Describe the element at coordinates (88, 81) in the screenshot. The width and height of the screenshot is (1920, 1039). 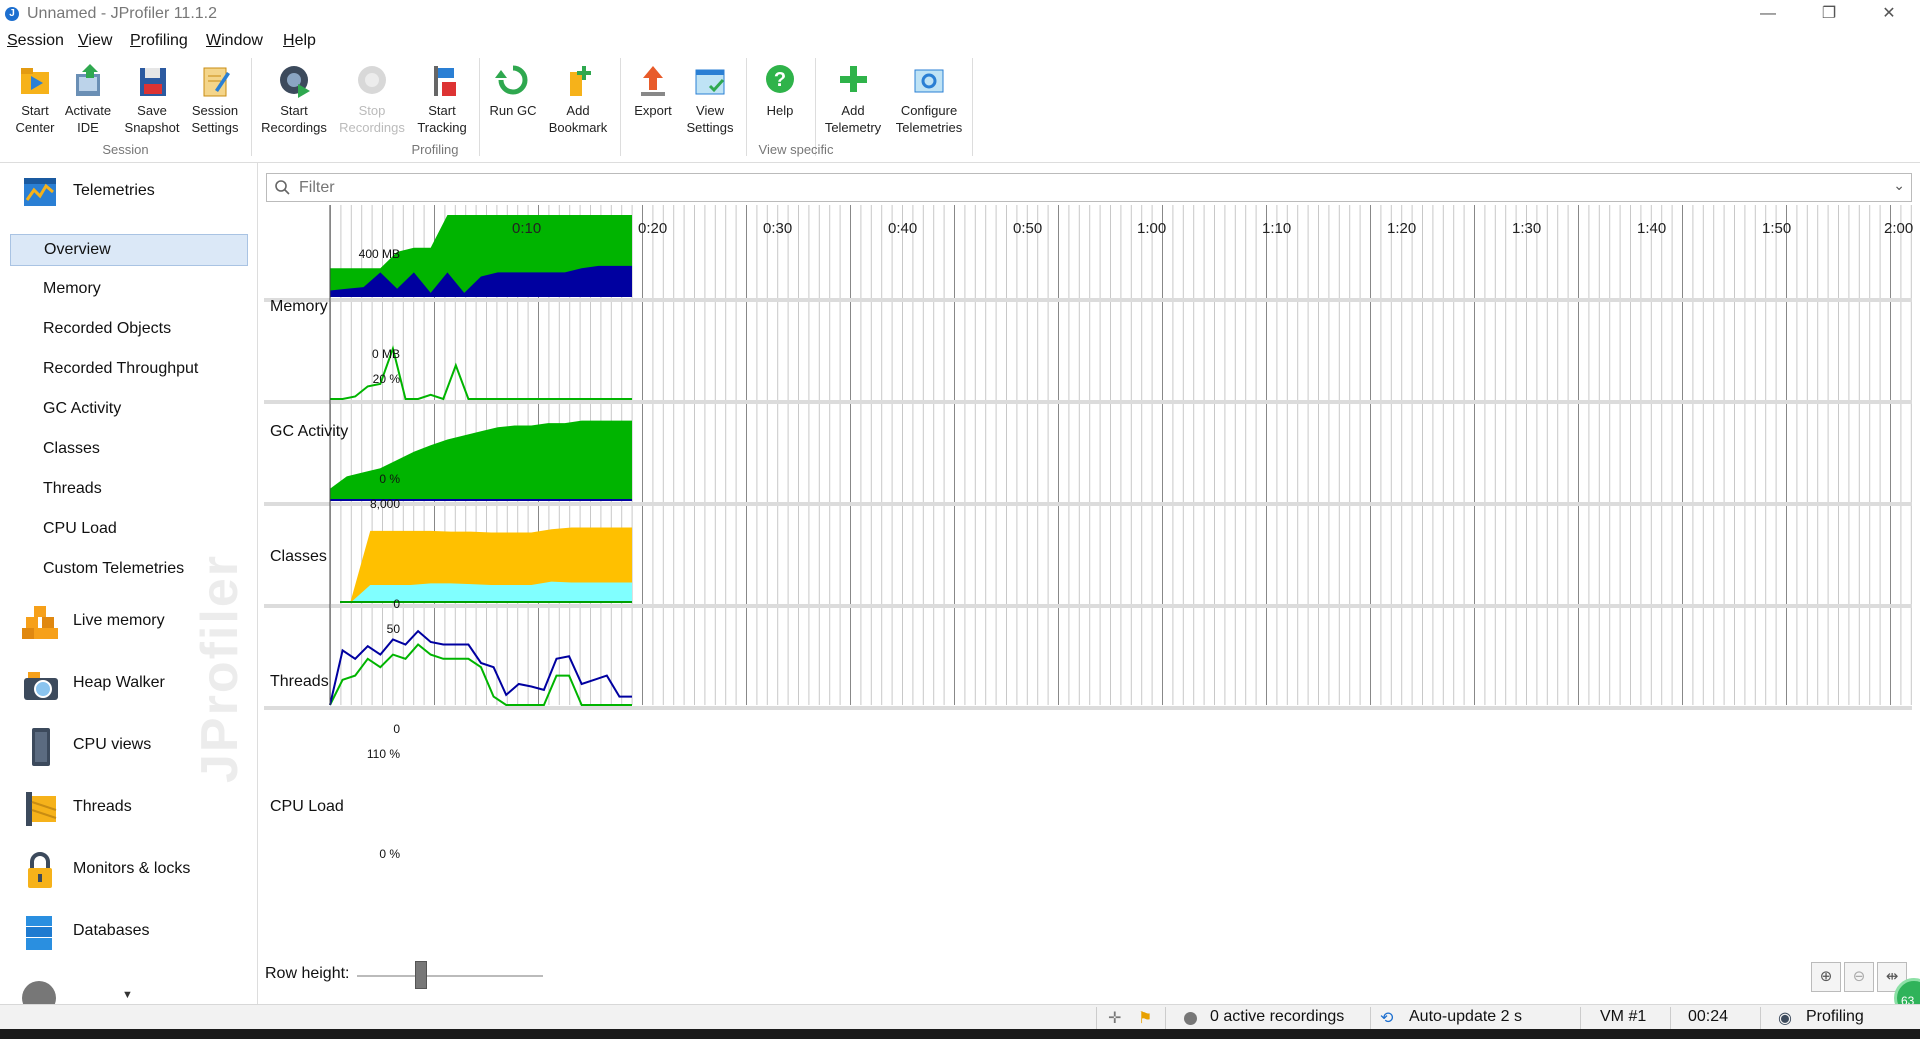
I see `activate-ide-icon` at that location.